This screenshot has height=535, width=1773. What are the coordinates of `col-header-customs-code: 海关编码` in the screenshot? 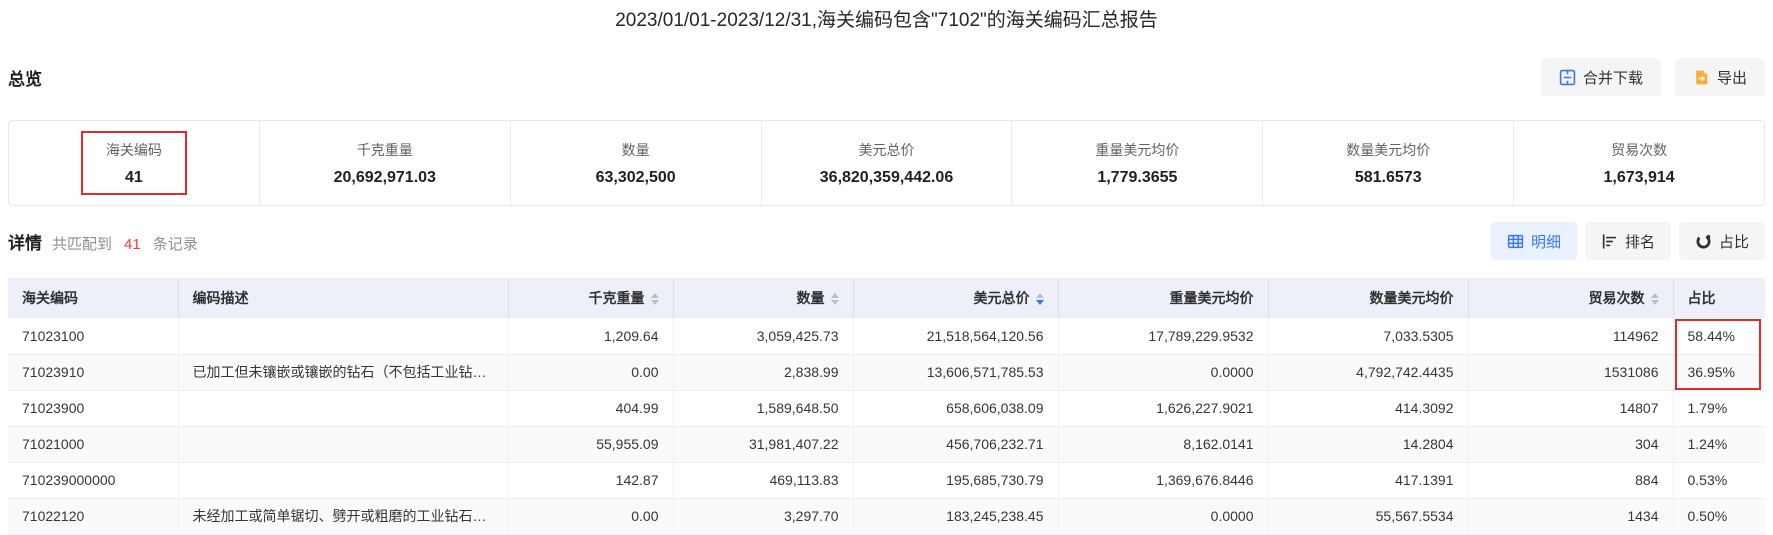 It's located at (93, 298).